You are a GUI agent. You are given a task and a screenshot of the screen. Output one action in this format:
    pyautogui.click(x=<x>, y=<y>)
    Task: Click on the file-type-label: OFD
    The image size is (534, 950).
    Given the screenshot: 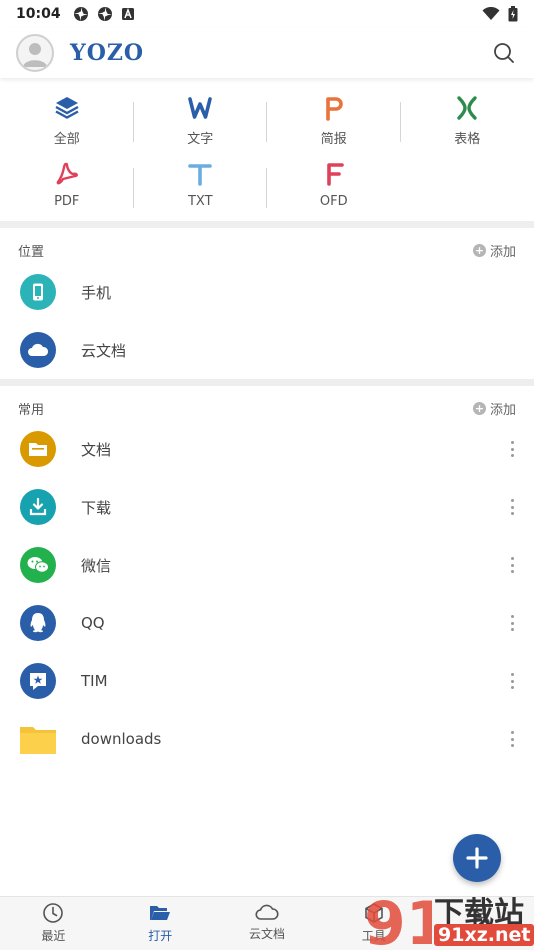 What is the action you would take?
    pyautogui.click(x=333, y=201)
    